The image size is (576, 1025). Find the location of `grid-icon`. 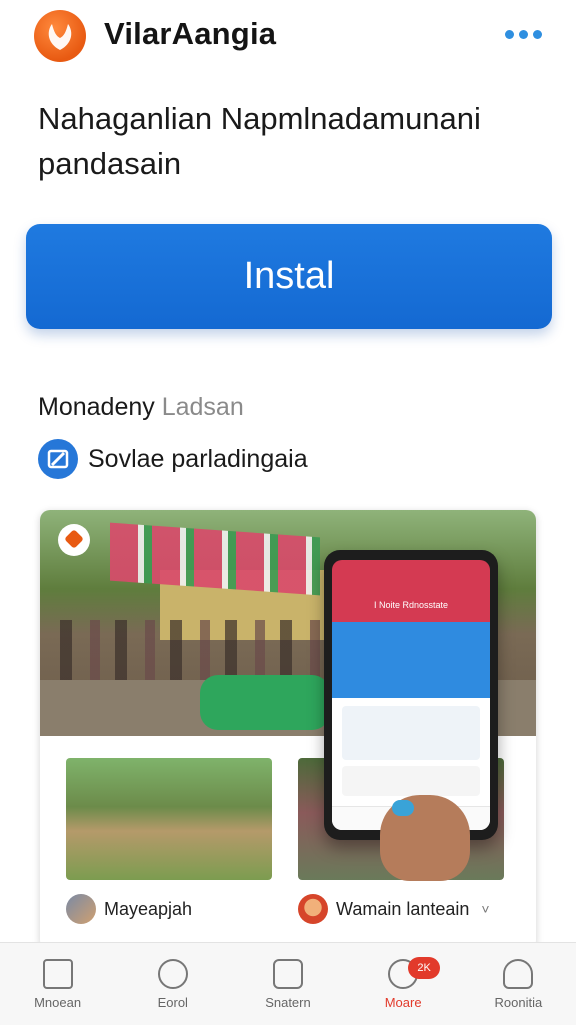

grid-icon is located at coordinates (287, 973).